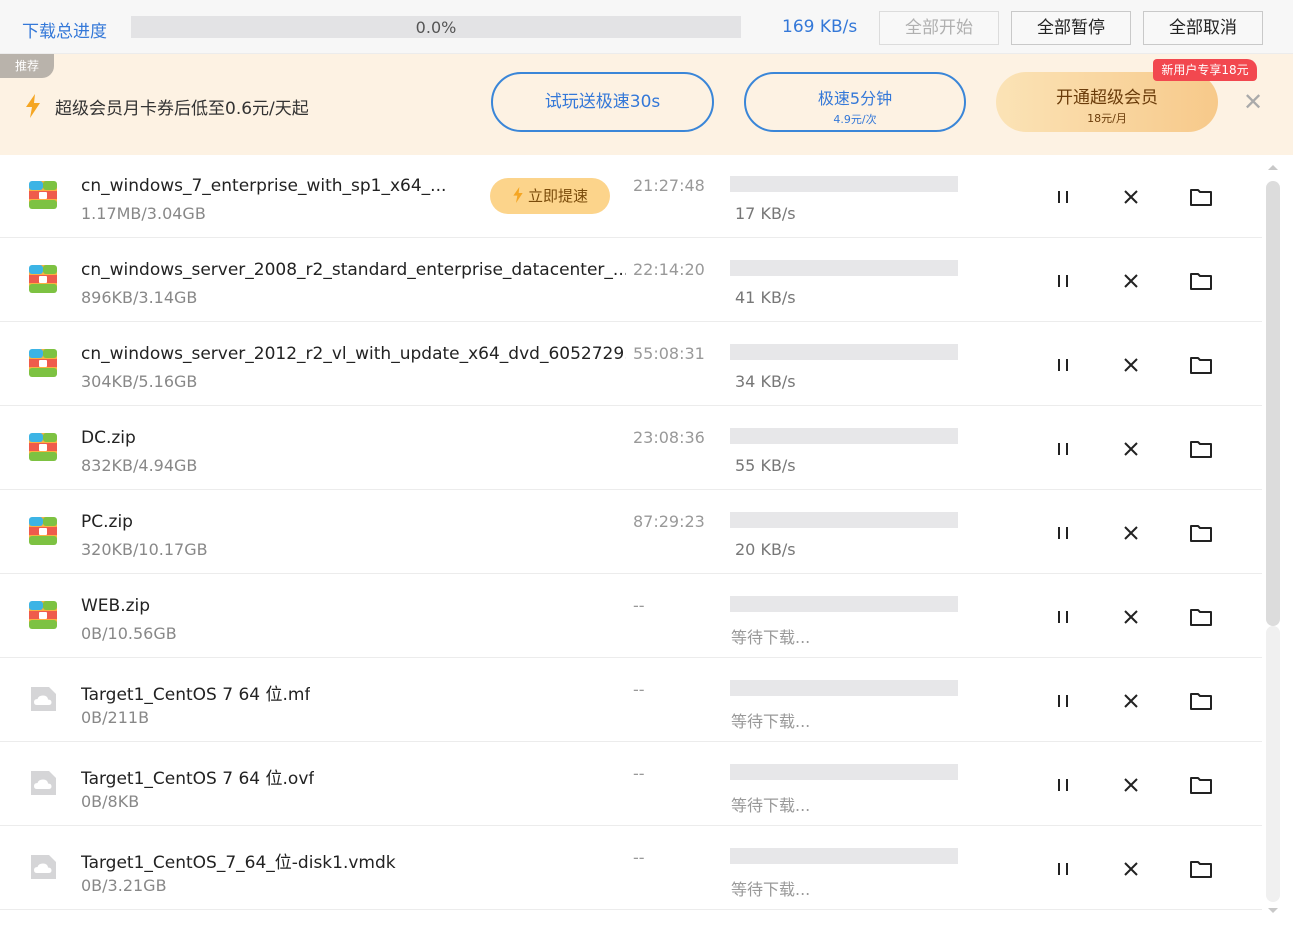  What do you see at coordinates (631, 448) in the screenshot?
I see `download-row: DC.zip 832KB/4.94GB 23:08:36 55 KB/s` at bounding box center [631, 448].